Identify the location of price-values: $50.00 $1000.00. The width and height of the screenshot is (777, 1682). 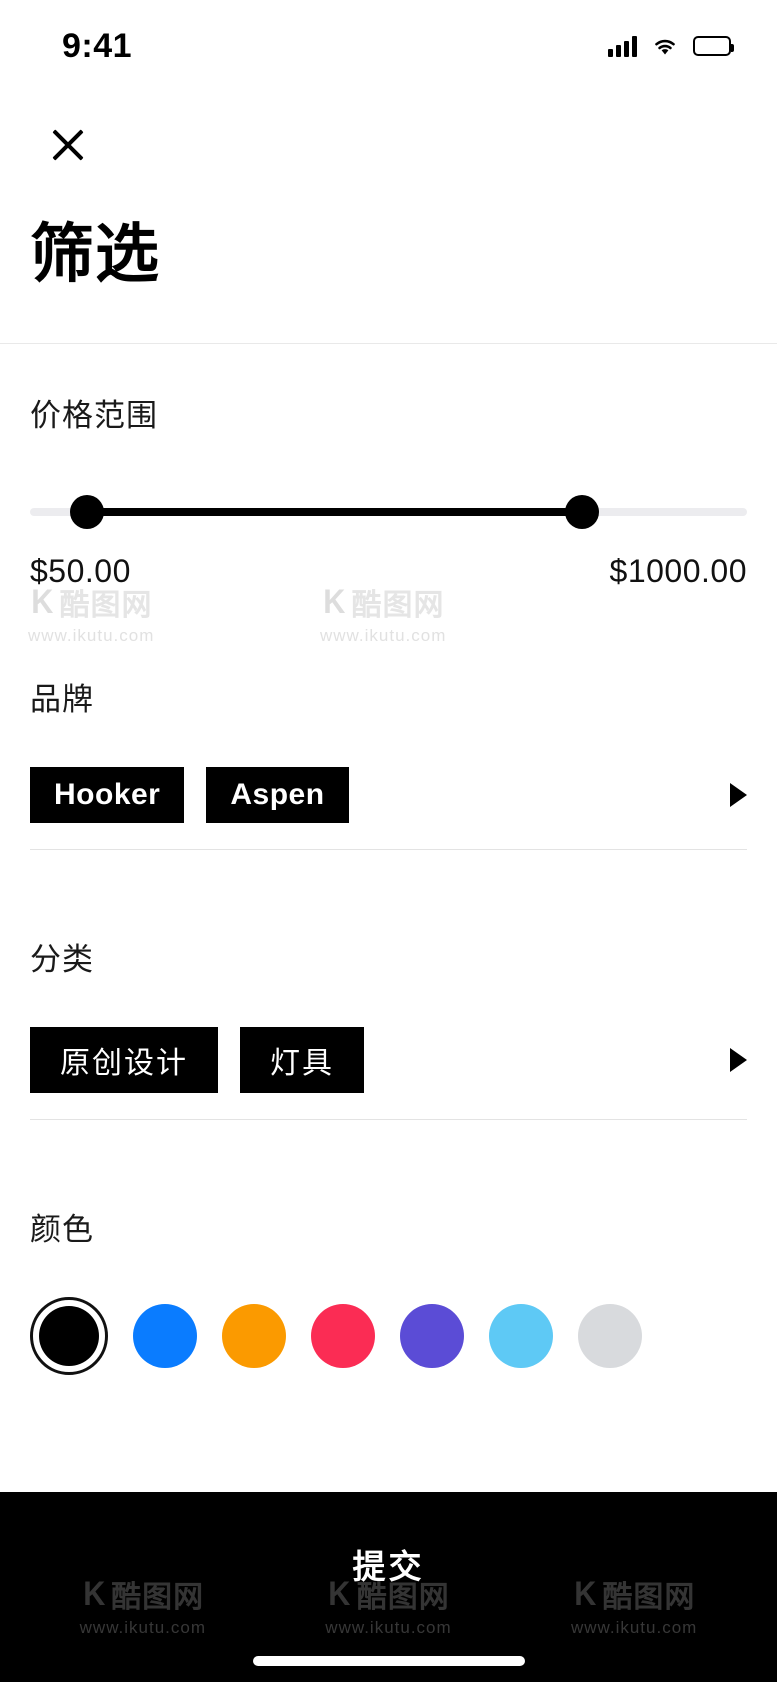
(388, 571).